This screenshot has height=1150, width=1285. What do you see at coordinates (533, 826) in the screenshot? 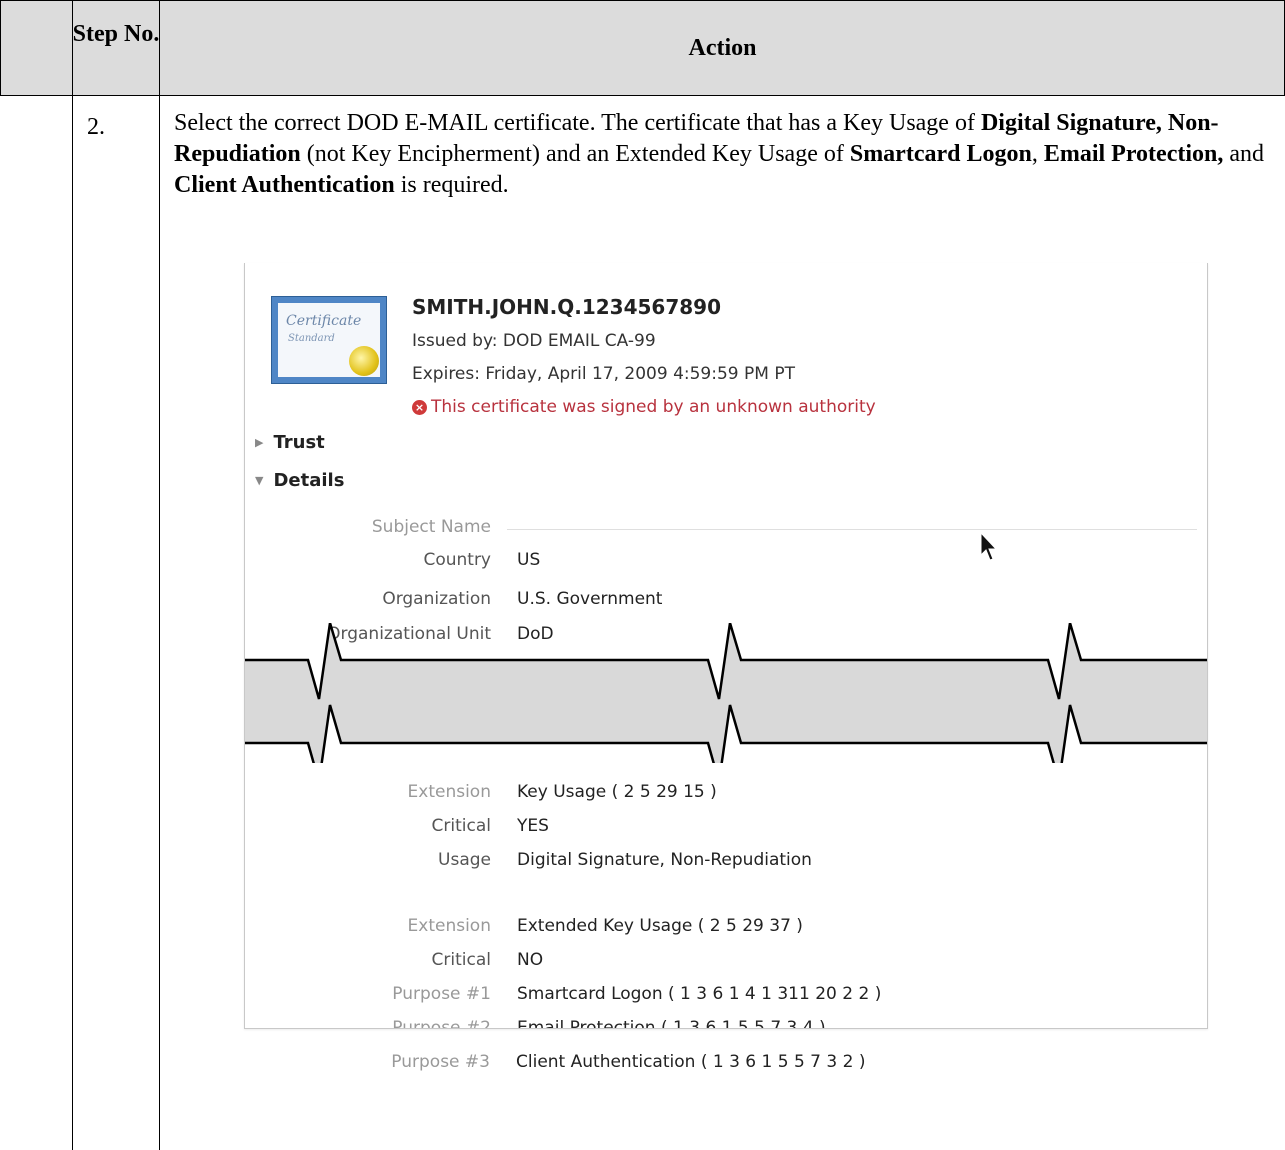
I see `field-value: YES` at bounding box center [533, 826].